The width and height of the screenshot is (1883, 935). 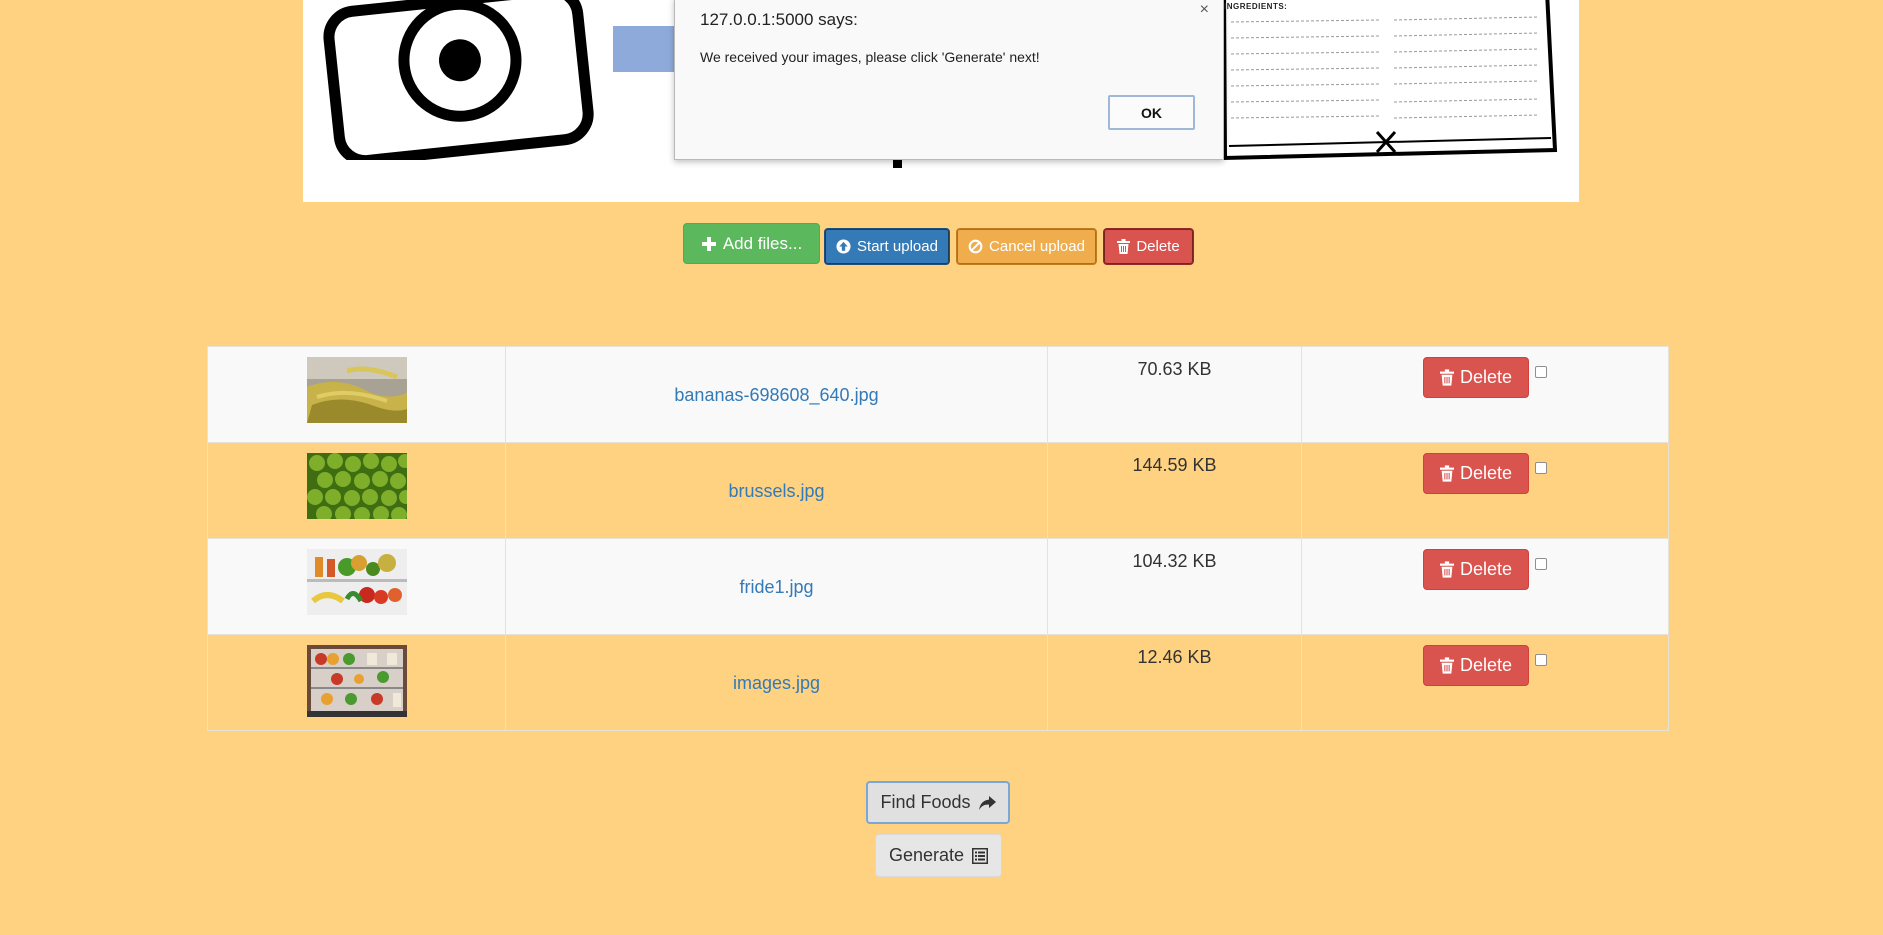 What do you see at coordinates (356, 486) in the screenshot?
I see `file-thumbnail-brussels` at bounding box center [356, 486].